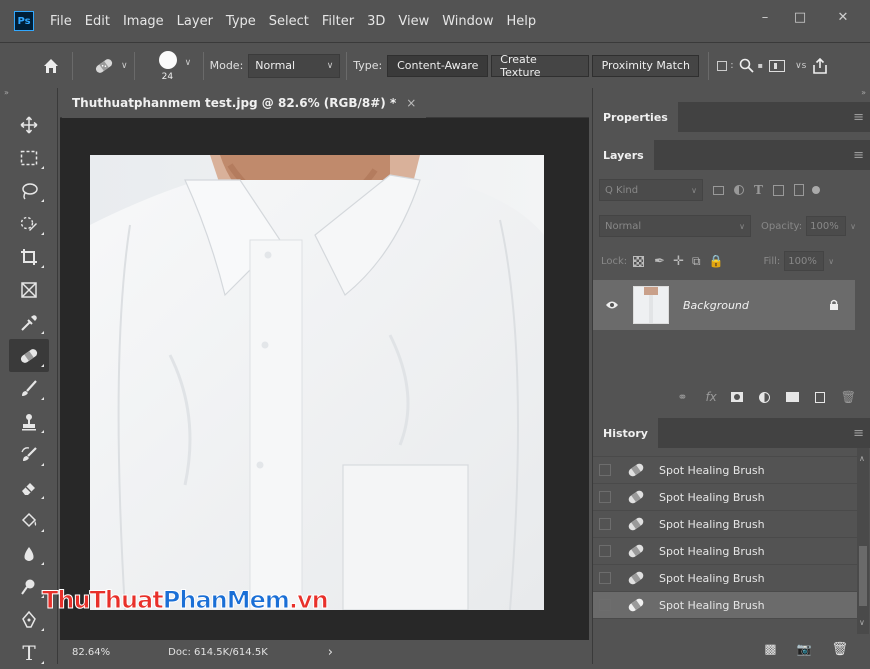 Image resolution: width=870 pixels, height=669 pixels. I want to click on fill-input: 100%, so click(804, 261).